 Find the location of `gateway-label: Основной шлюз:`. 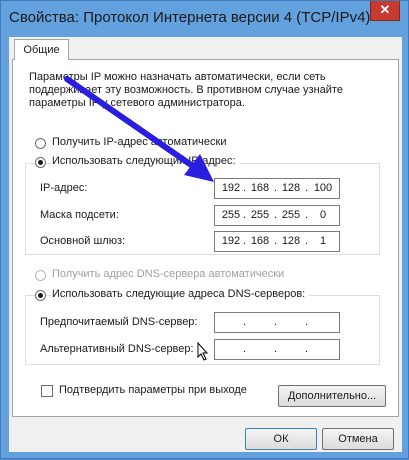

gateway-label: Основной шлюз: is located at coordinates (83, 241).